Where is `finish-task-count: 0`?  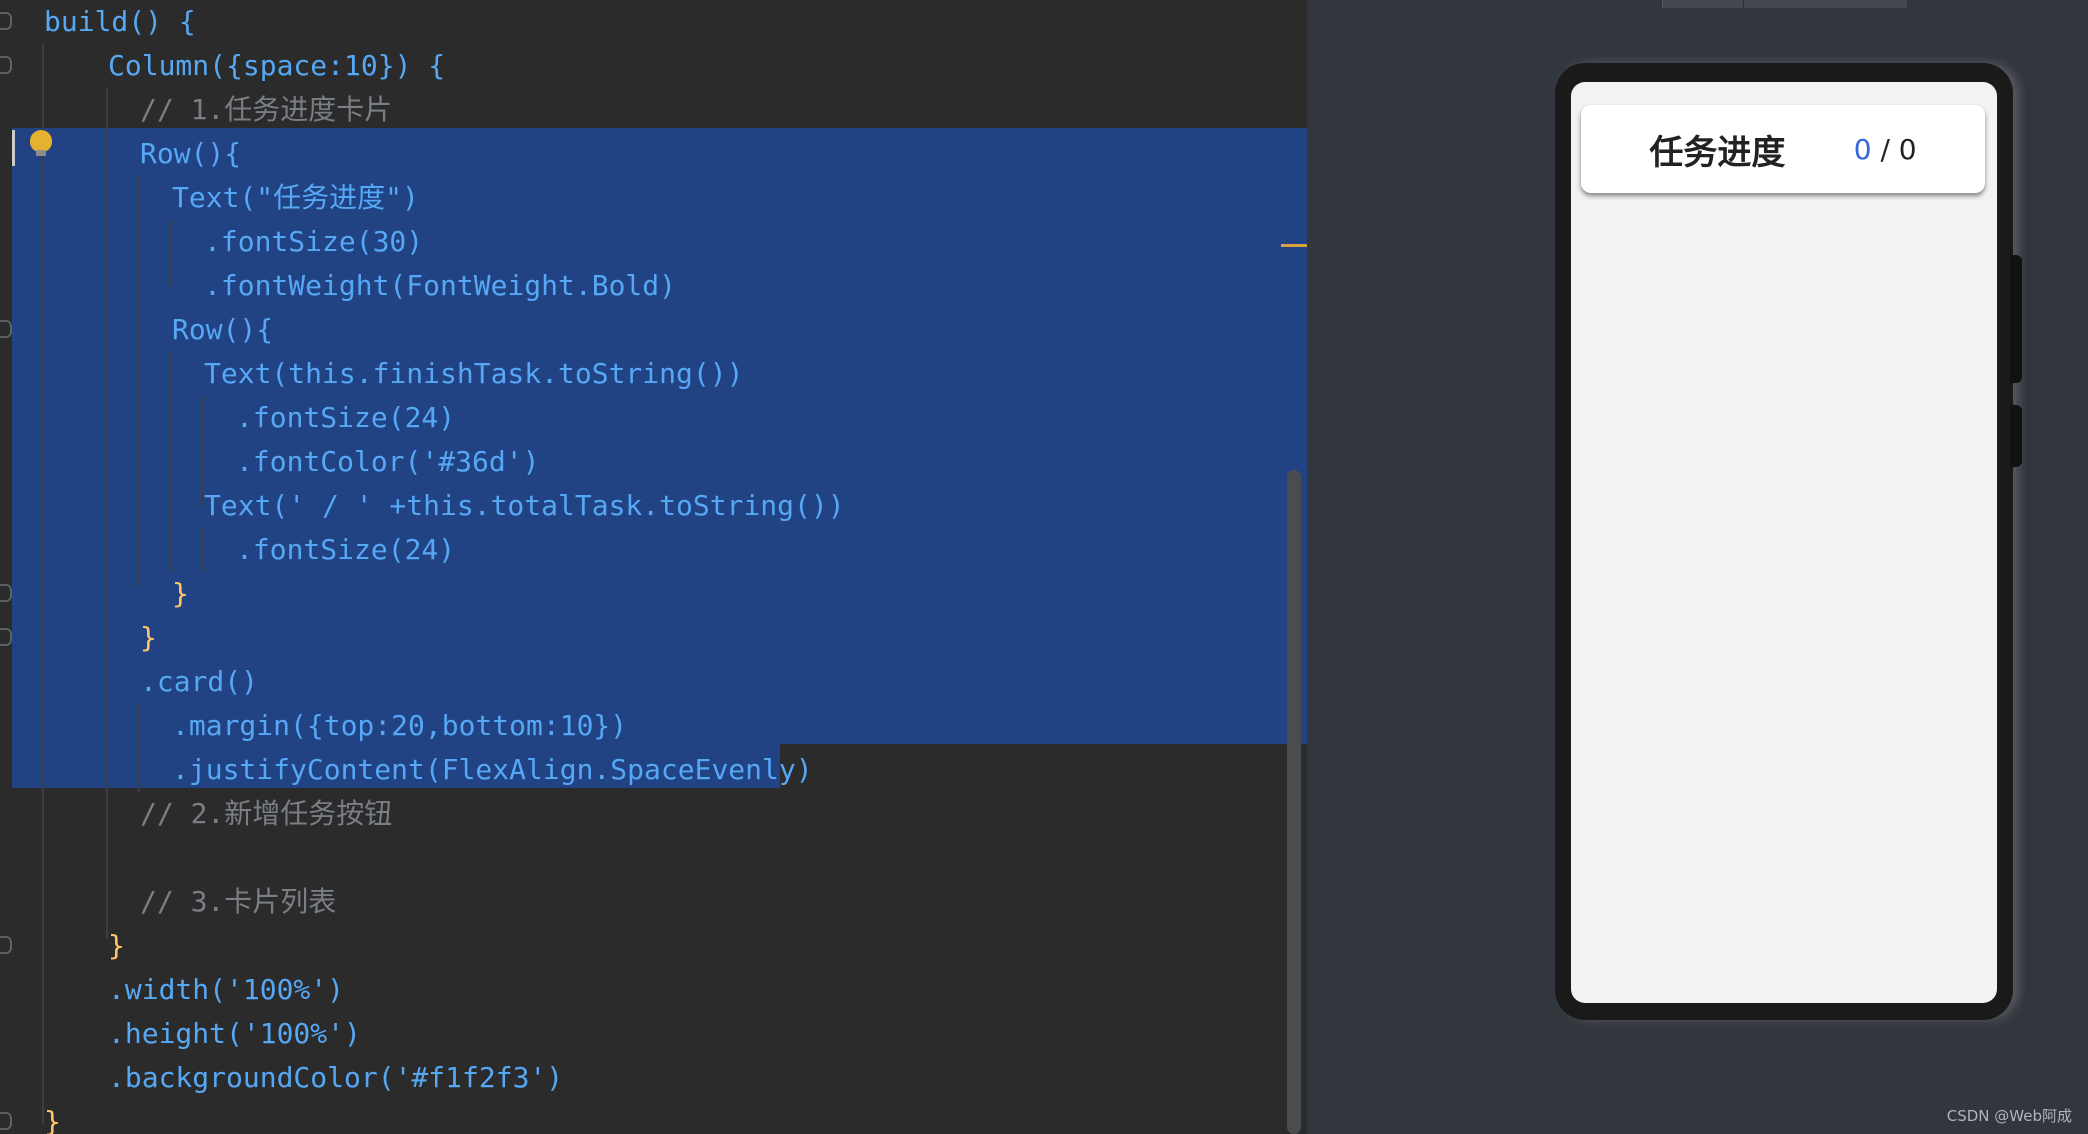 finish-task-count: 0 is located at coordinates (1862, 149).